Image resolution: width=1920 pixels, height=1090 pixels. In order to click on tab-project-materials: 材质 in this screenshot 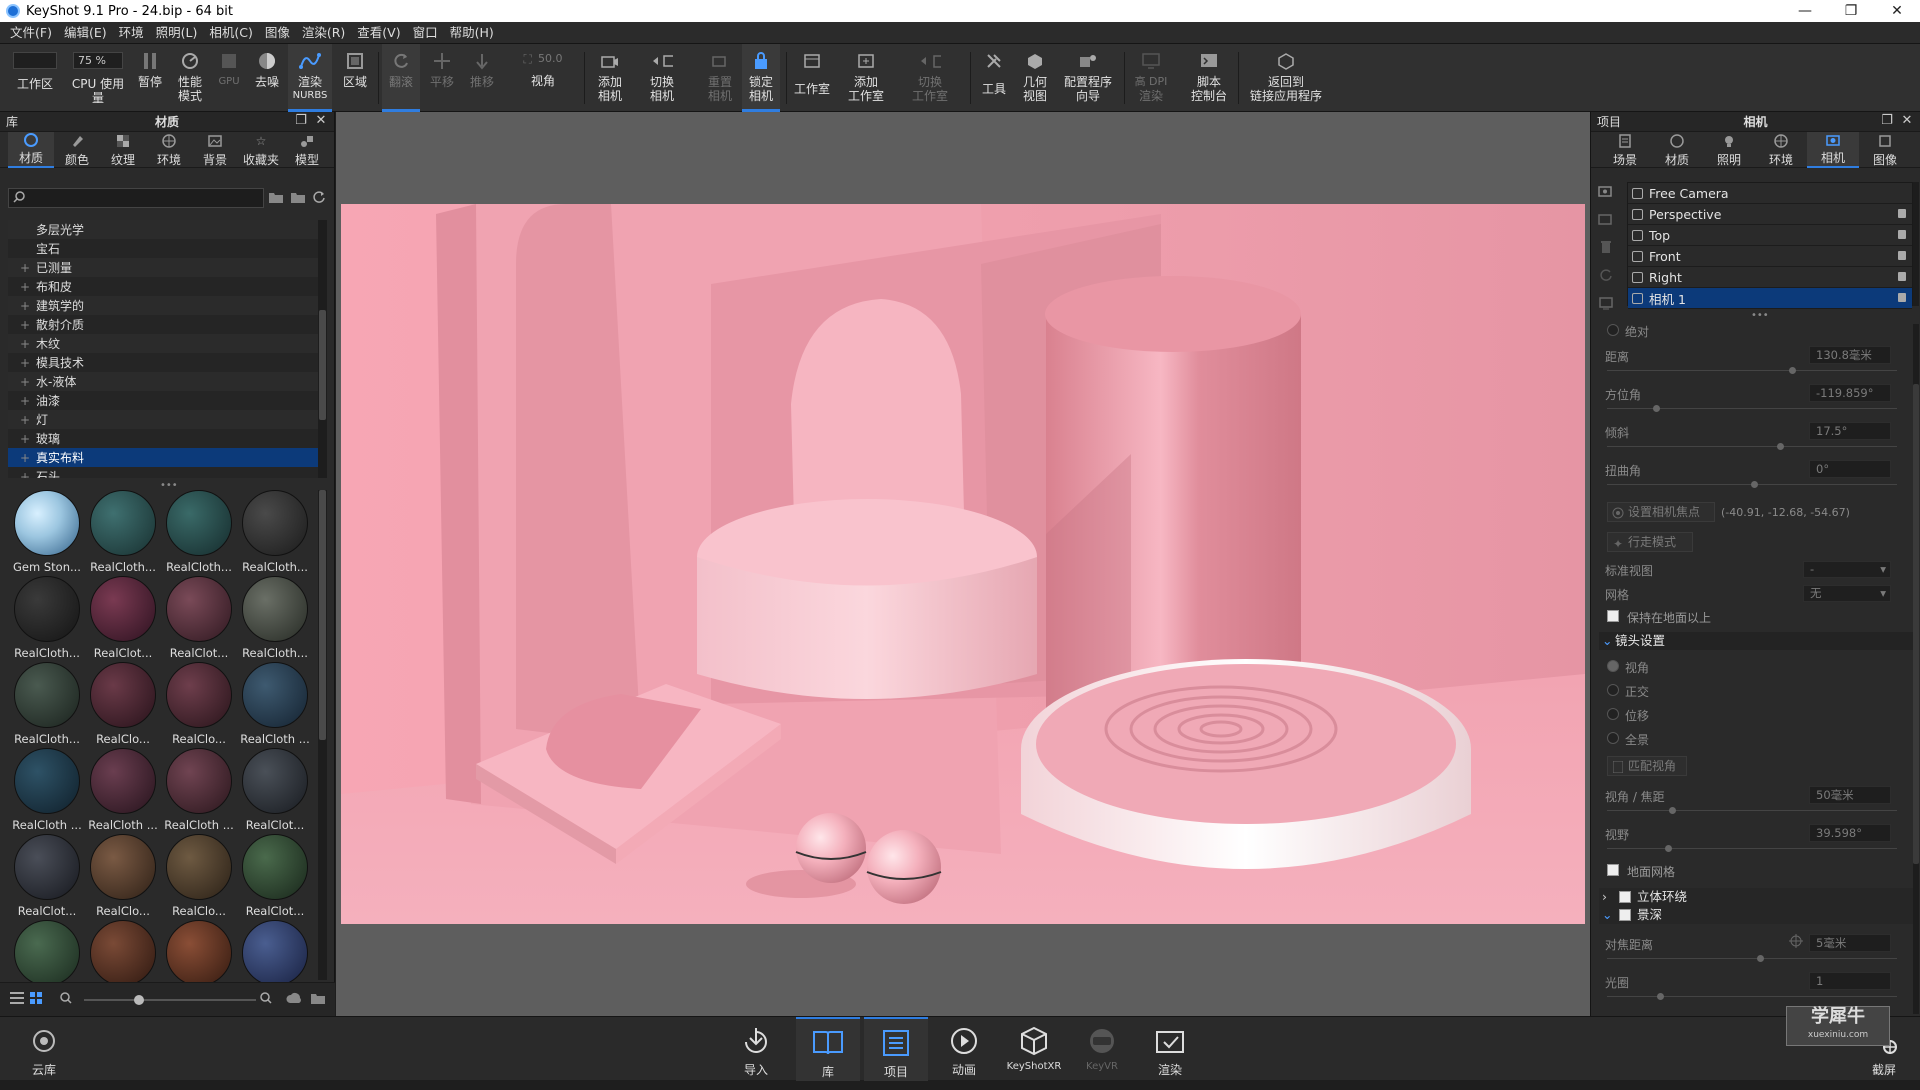, I will do `click(1677, 150)`.